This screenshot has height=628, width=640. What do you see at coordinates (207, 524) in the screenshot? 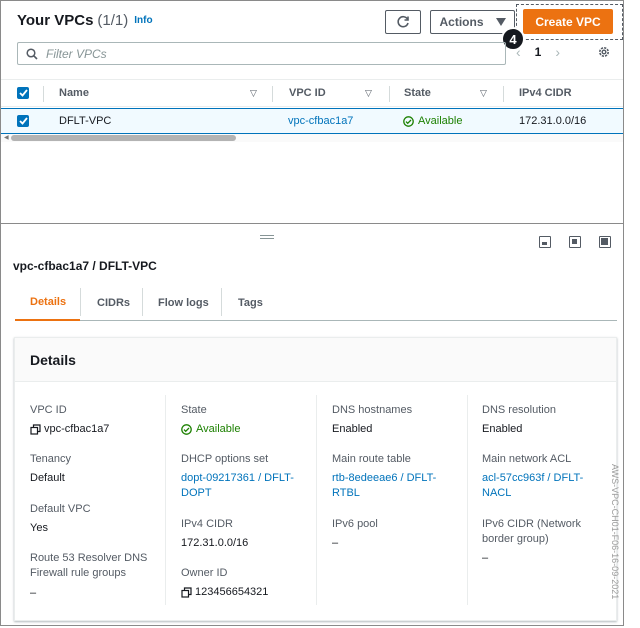
I see `label-ipv4-cidr: IPv4 CIDR` at bounding box center [207, 524].